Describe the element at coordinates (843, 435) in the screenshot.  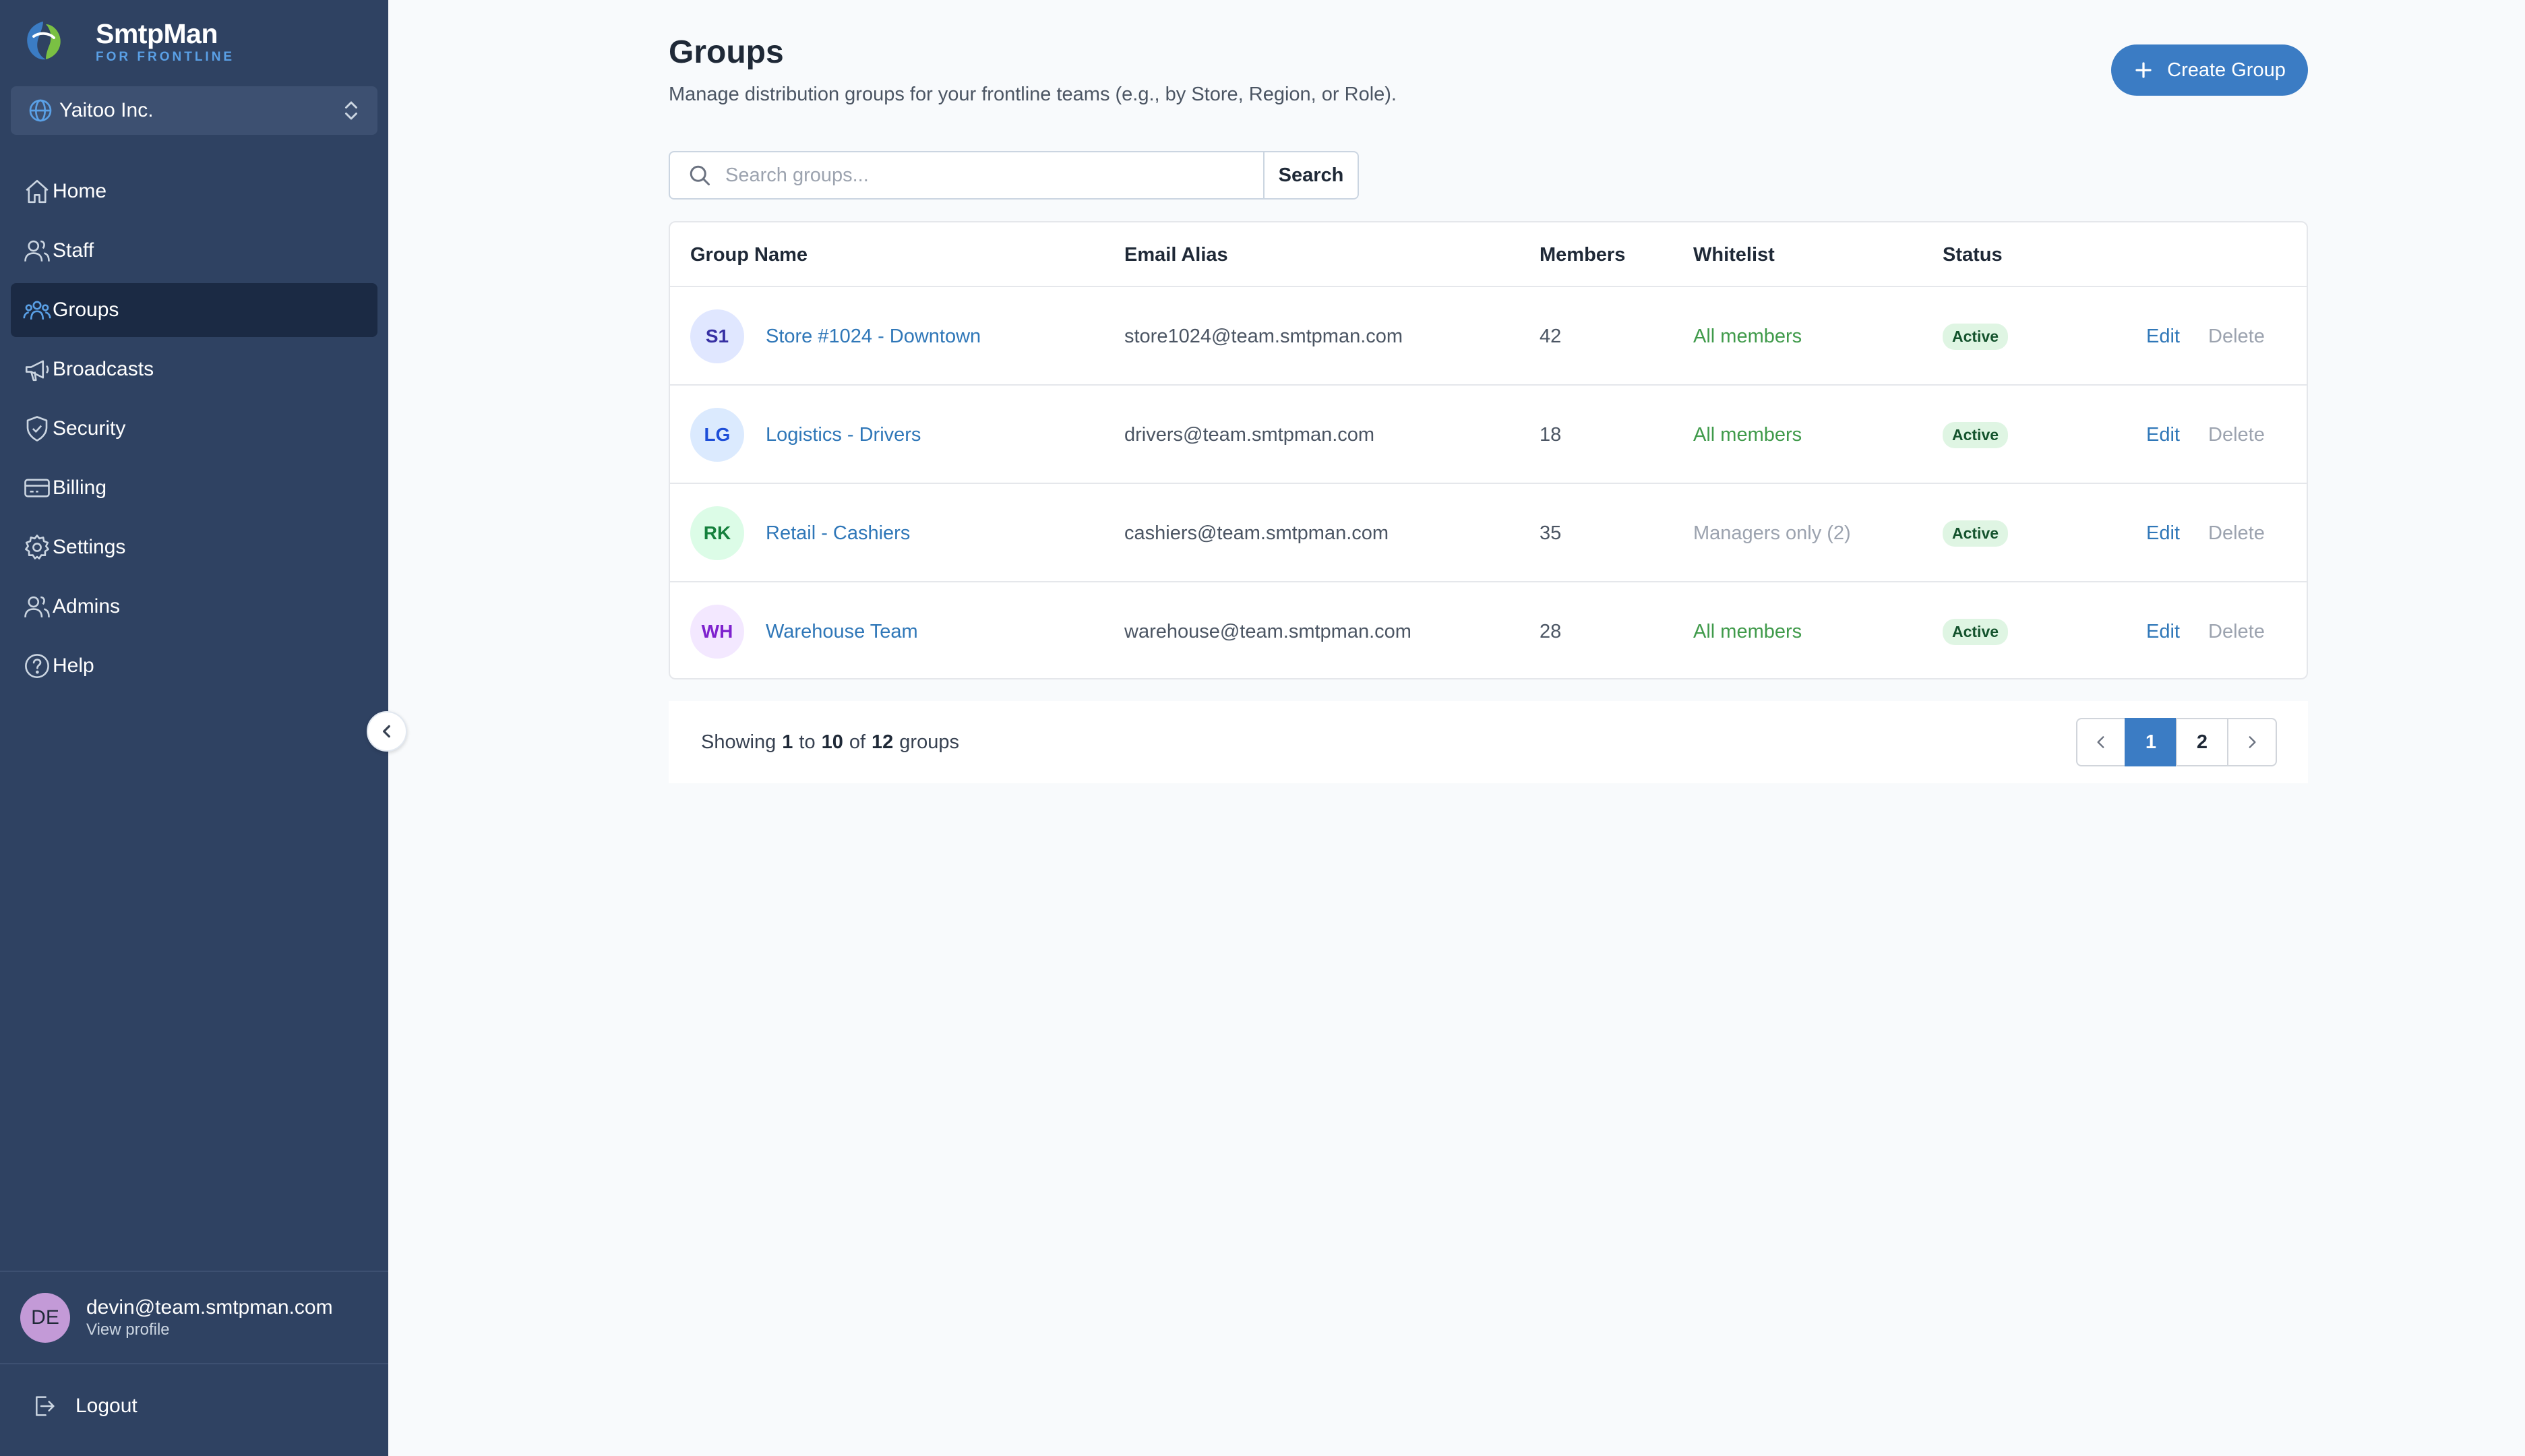
I see `group-name-link: Logistics - Drivers` at that location.